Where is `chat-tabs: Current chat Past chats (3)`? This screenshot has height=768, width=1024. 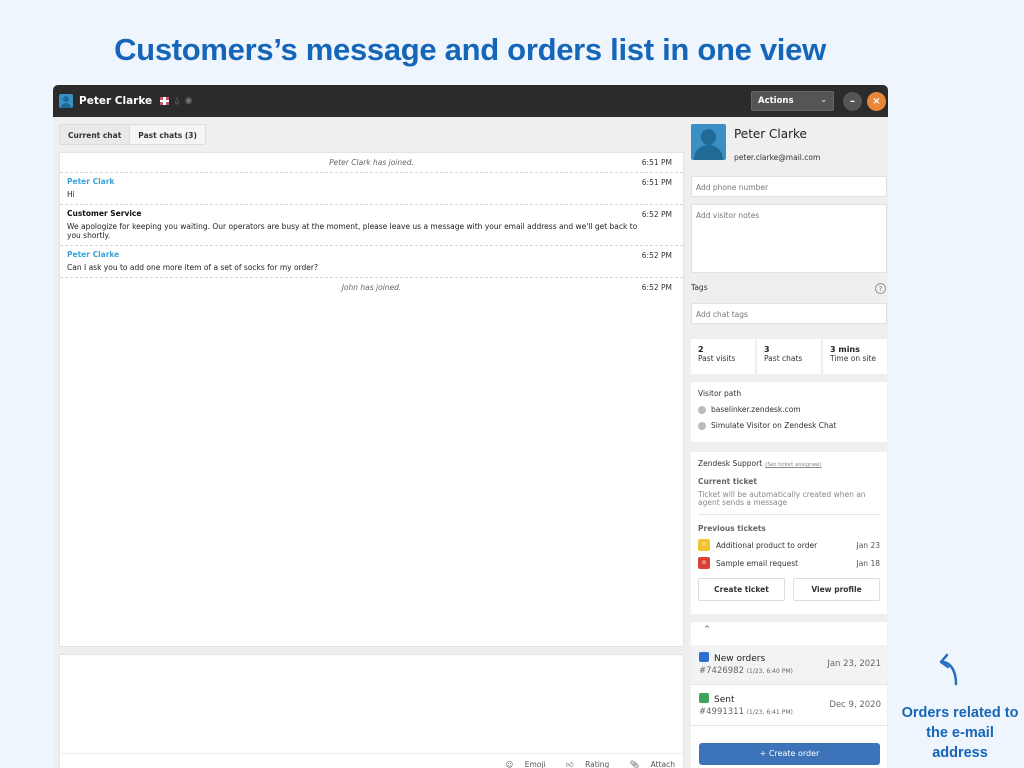
chat-tabs: Current chat Past chats (3) is located at coordinates (132, 134).